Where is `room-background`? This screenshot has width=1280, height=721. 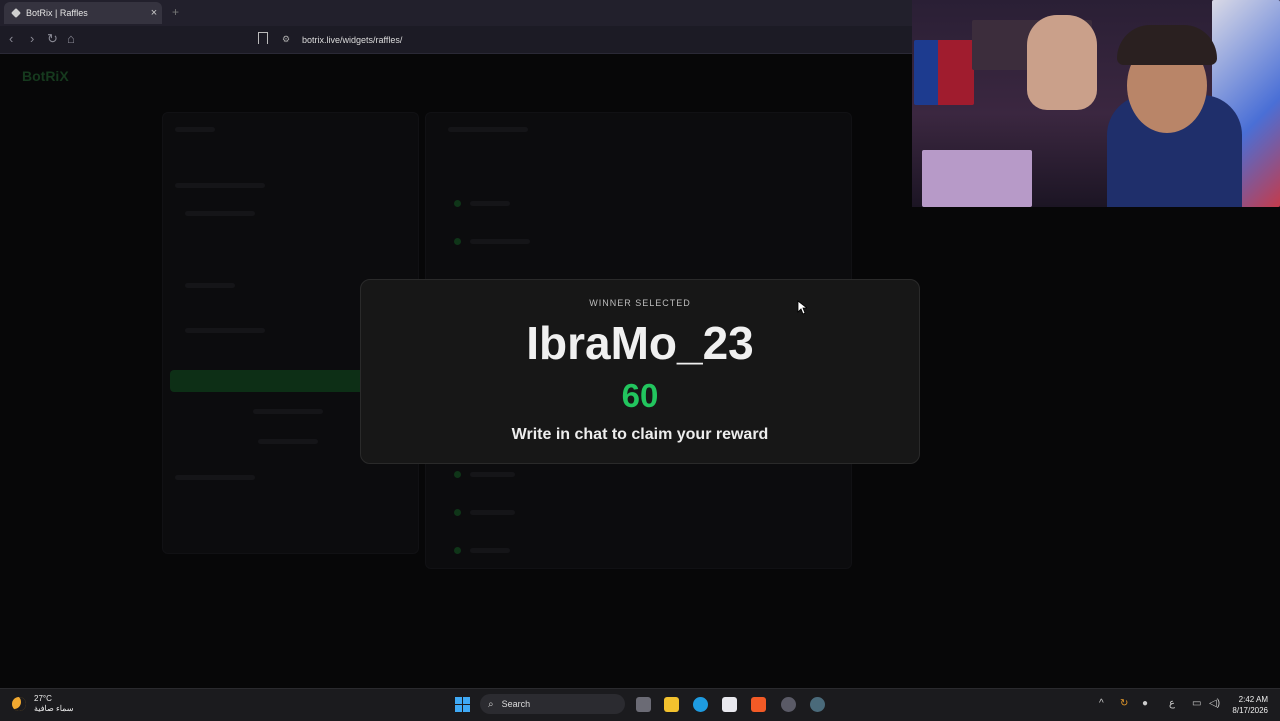
room-background is located at coordinates (977, 178).